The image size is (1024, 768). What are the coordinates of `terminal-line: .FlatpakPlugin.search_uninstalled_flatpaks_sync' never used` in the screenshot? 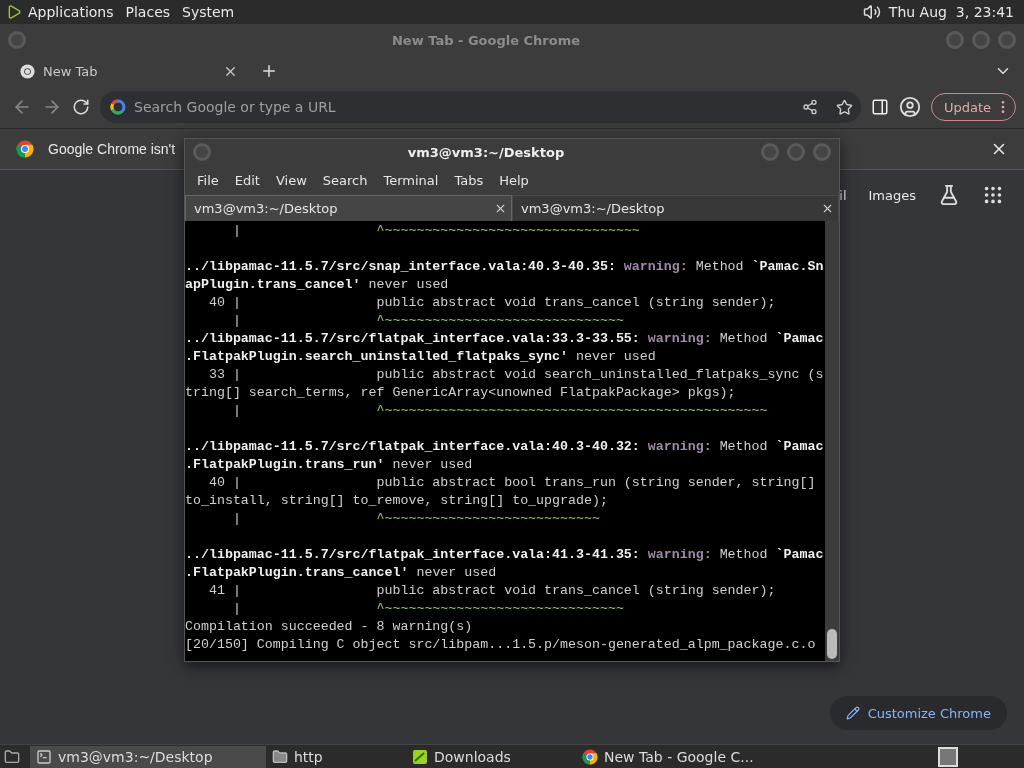 It's located at (420, 356).